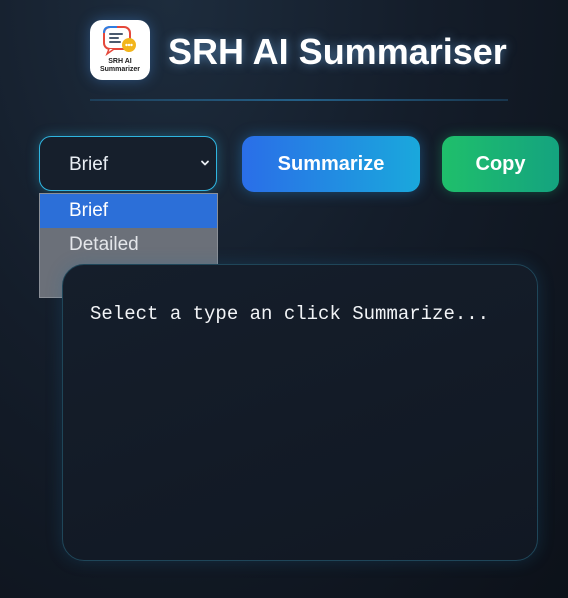 The width and height of the screenshot is (568, 598). Describe the element at coordinates (205, 163) in the screenshot. I see `chevron-down-icon` at that location.